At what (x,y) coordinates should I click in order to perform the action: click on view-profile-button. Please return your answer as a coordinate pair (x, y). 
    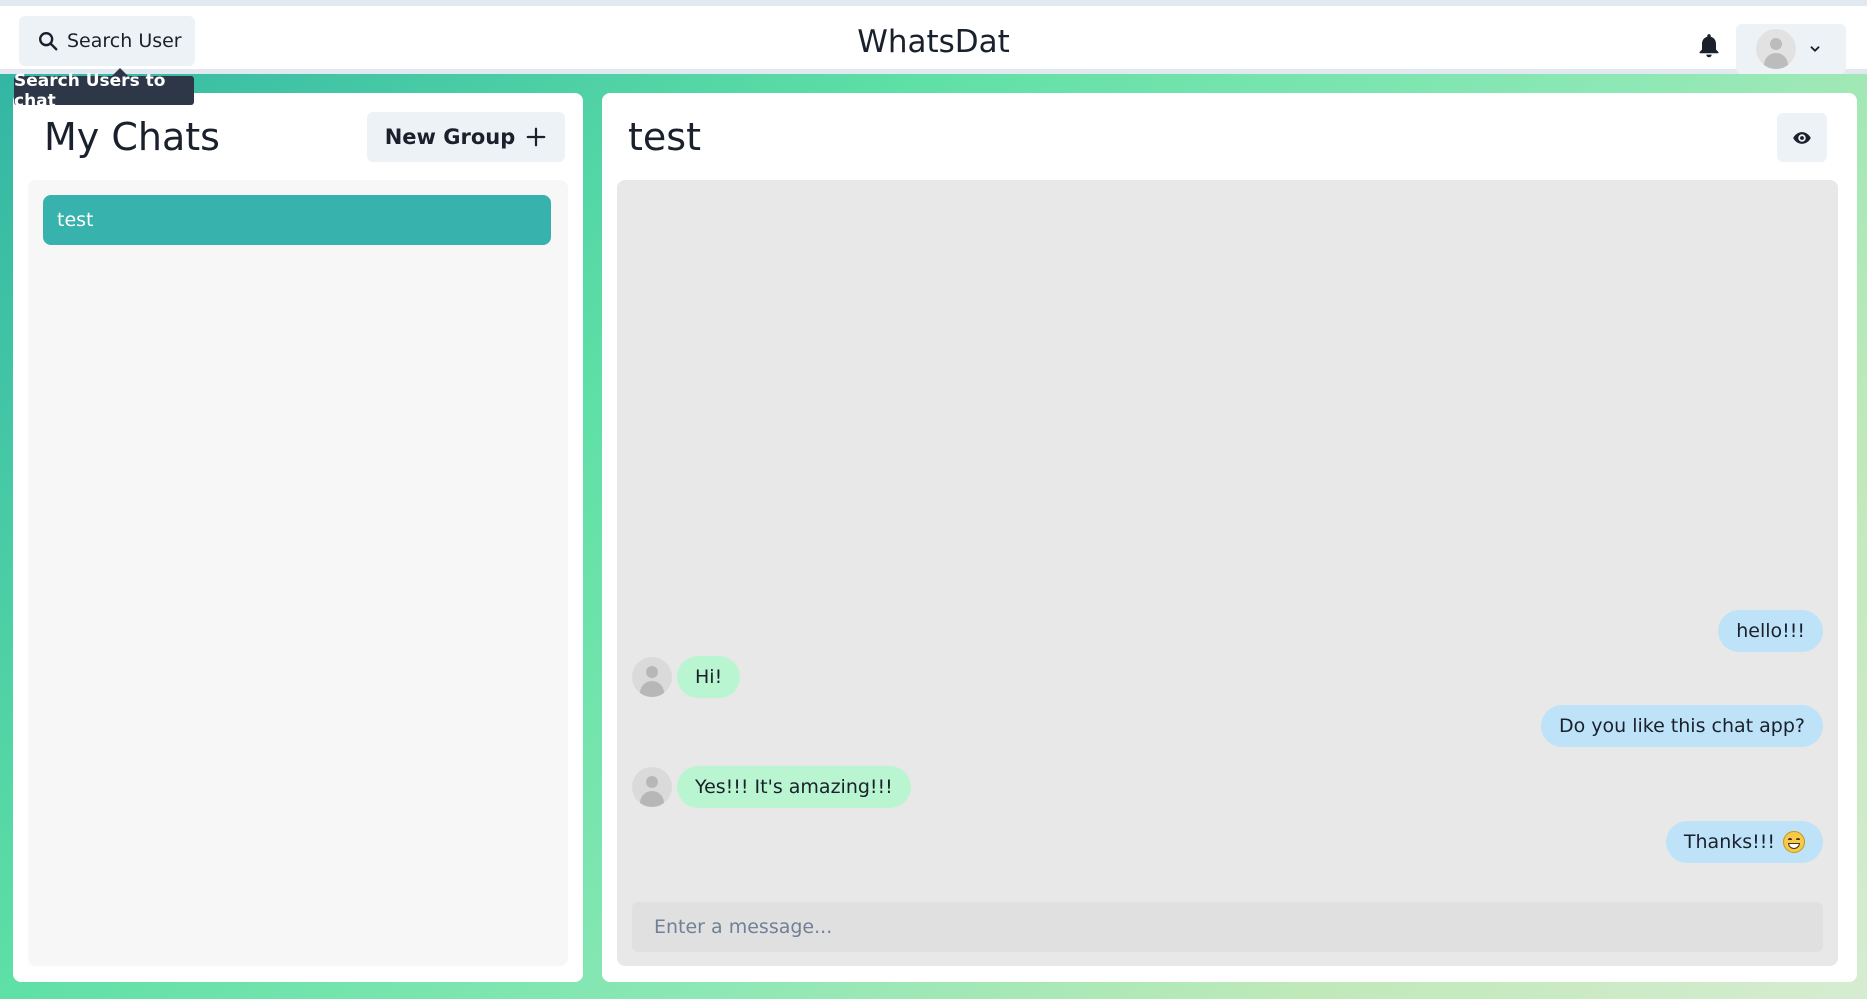
    Looking at the image, I should click on (1802, 137).